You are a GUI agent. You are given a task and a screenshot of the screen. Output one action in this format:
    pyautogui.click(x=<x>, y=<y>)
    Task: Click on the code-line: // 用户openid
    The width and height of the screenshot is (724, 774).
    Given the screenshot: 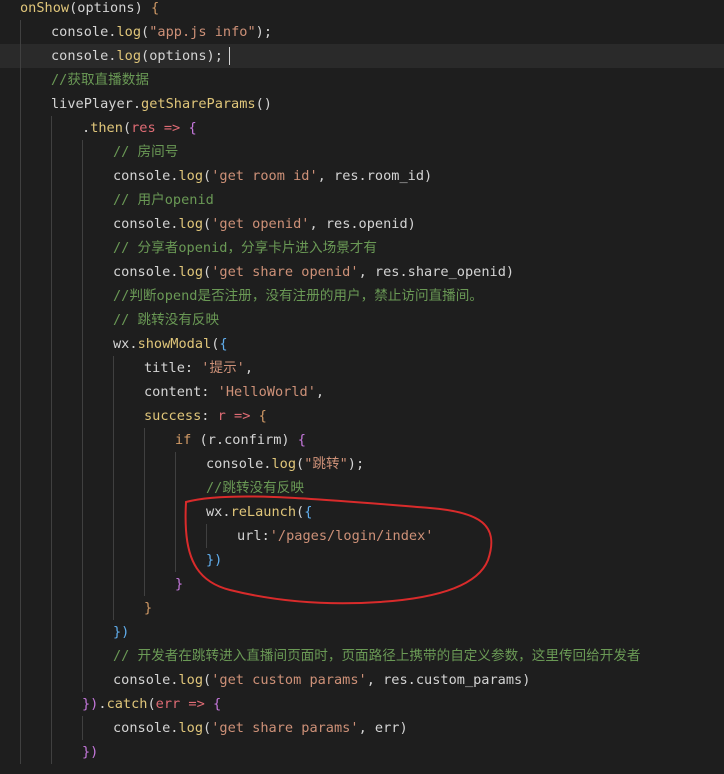 What is the action you would take?
    pyautogui.click(x=362, y=200)
    